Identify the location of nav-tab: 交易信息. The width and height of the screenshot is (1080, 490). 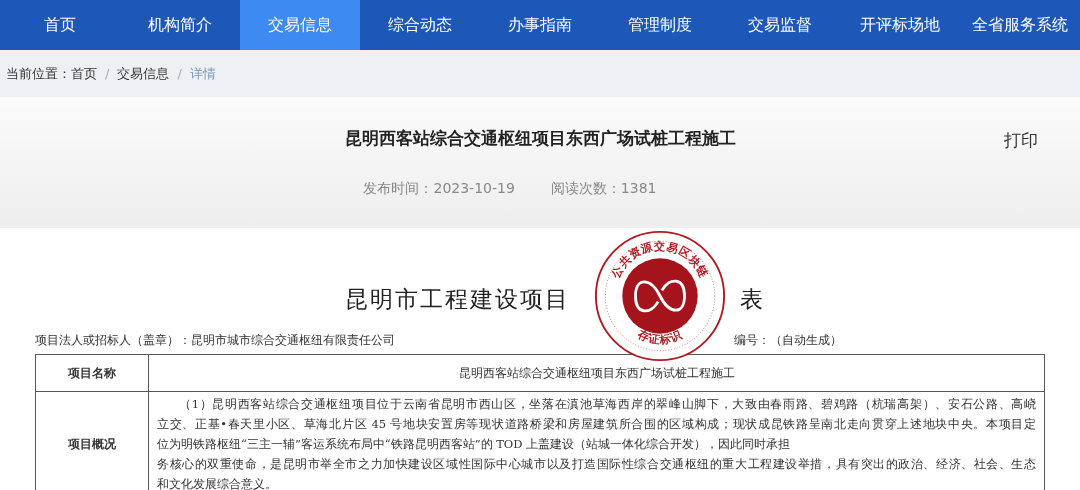
(300, 25).